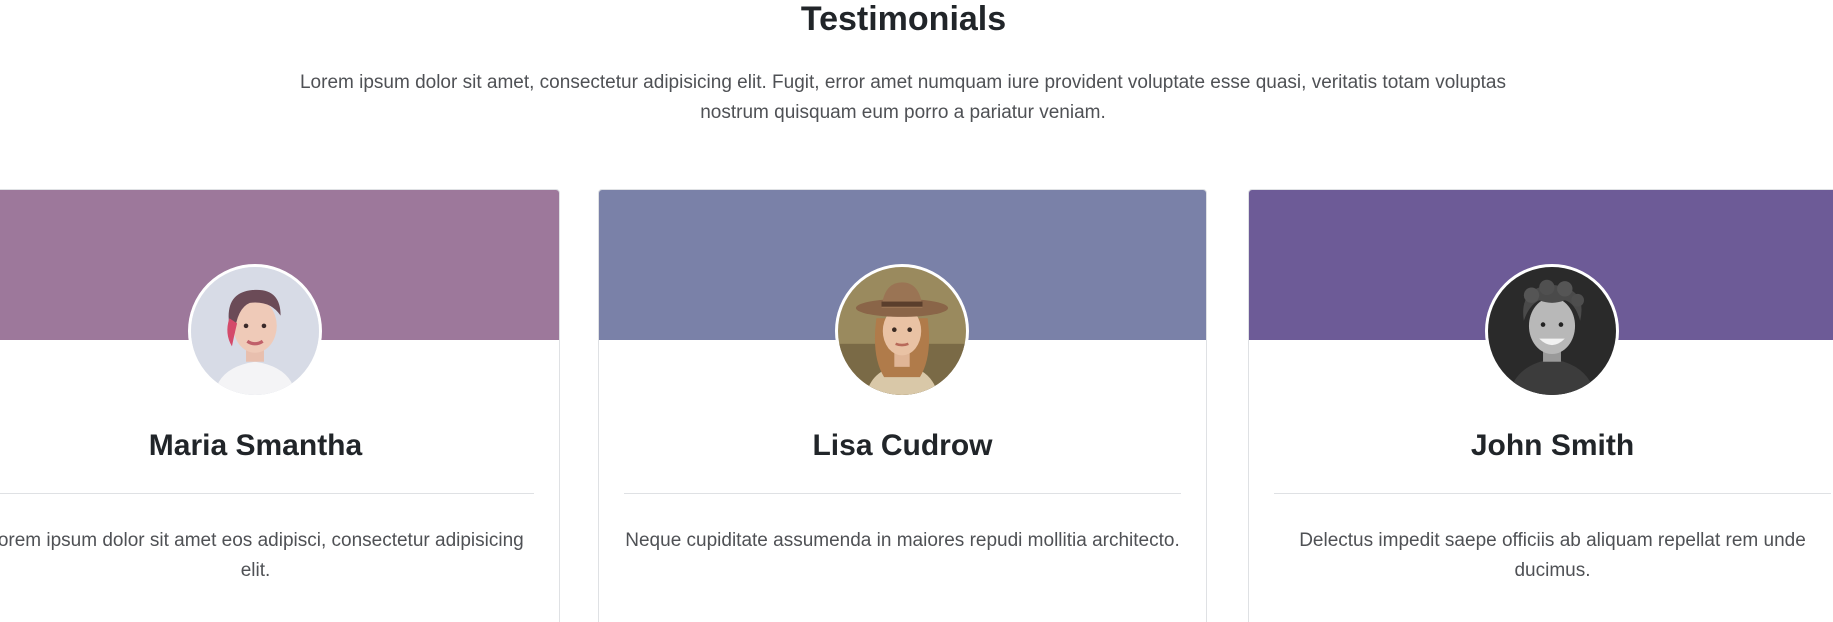  I want to click on section-title: Testimonials, so click(903, 19).